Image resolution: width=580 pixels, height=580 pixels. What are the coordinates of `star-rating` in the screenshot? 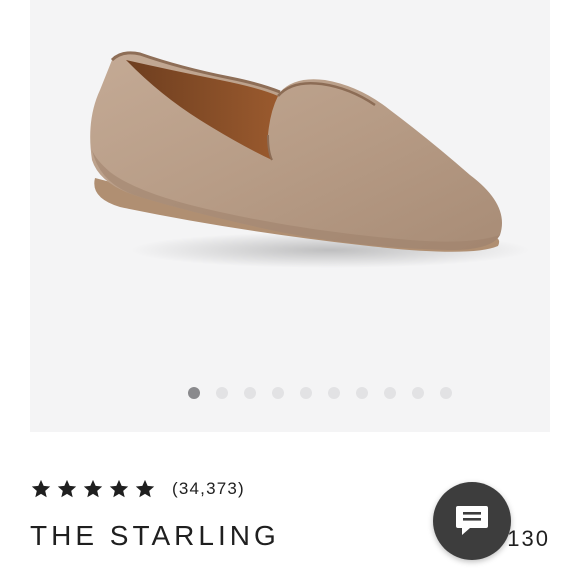 It's located at (93, 489).